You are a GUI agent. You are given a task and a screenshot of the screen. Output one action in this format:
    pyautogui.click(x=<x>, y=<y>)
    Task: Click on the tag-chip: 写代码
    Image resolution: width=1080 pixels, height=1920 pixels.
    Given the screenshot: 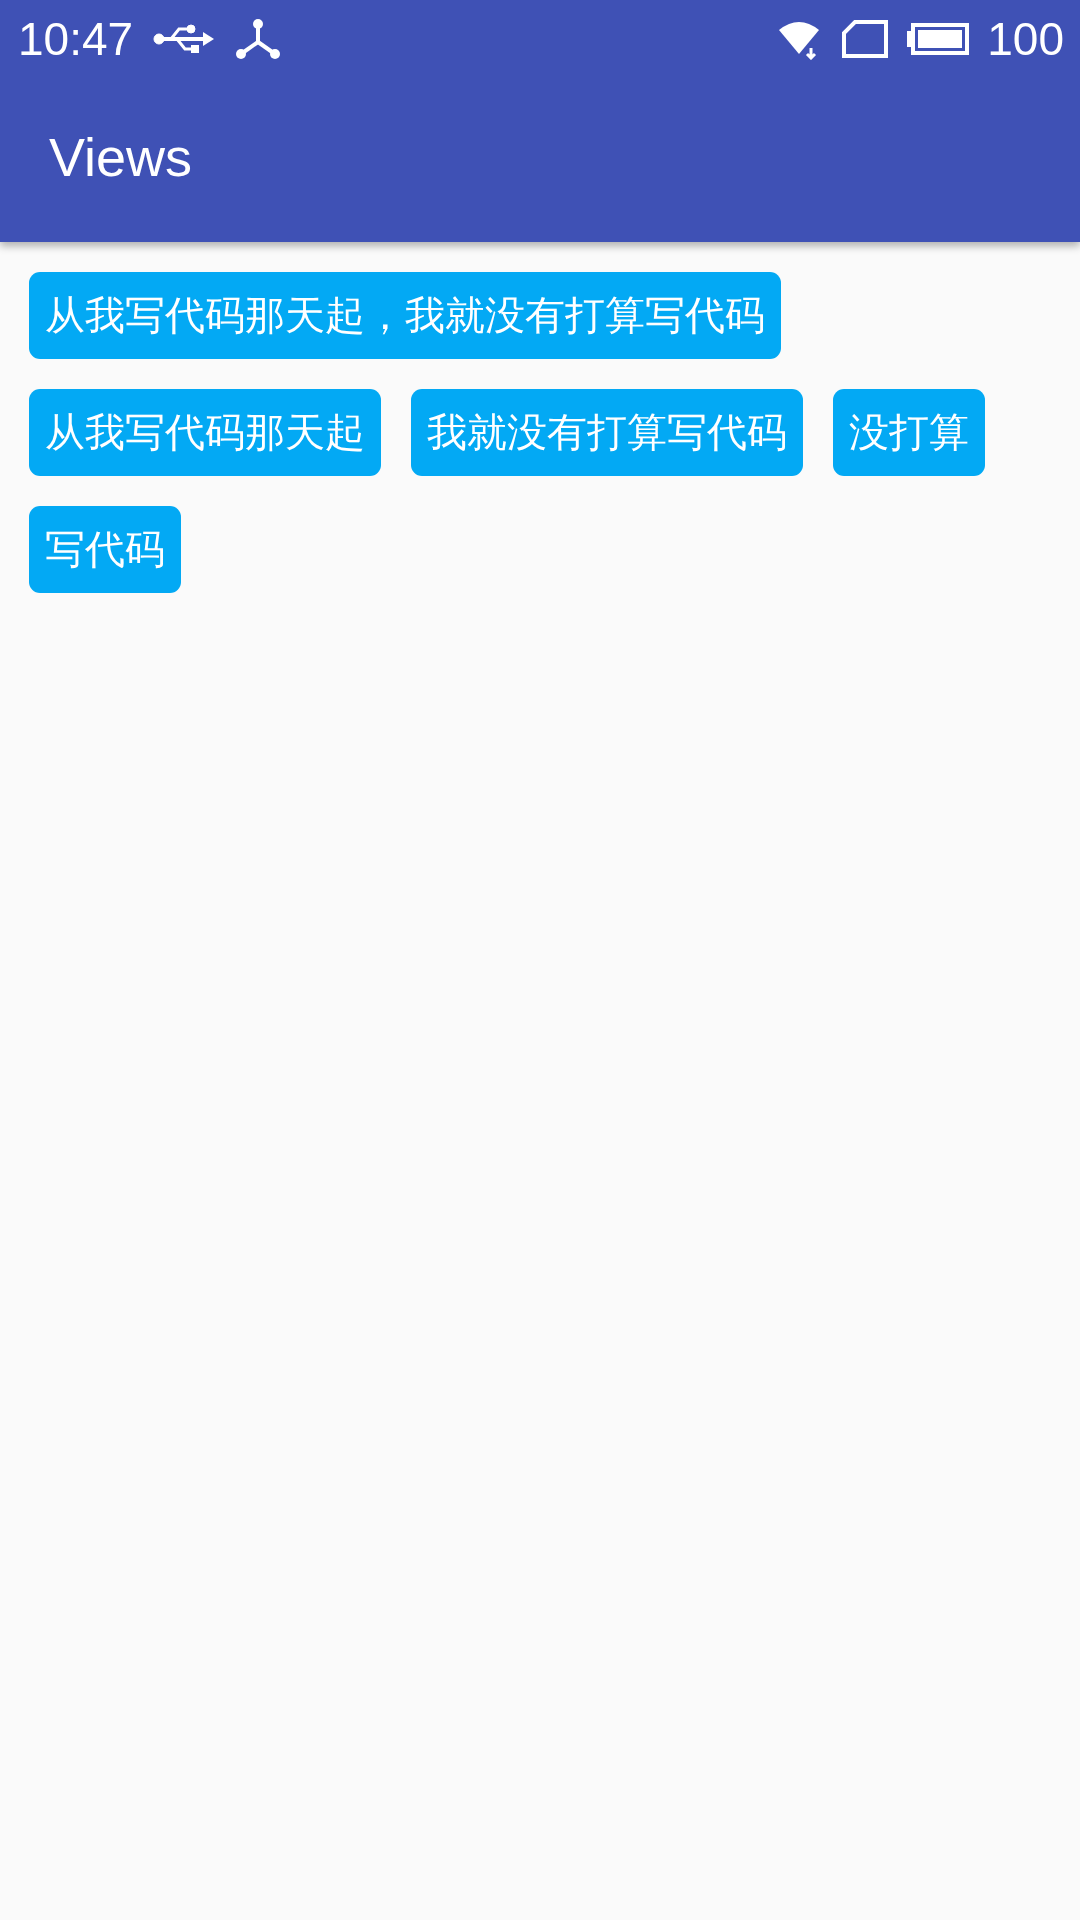 What is the action you would take?
    pyautogui.click(x=105, y=549)
    